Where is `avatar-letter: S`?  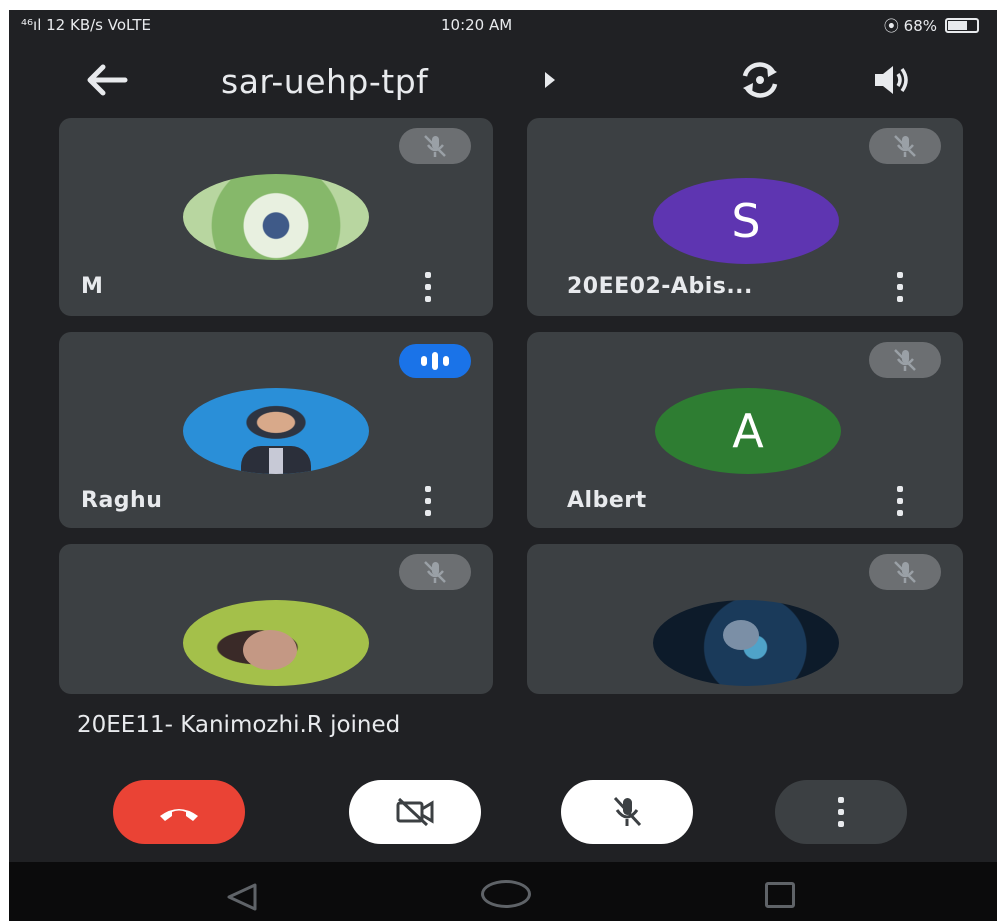 avatar-letter: S is located at coordinates (746, 221).